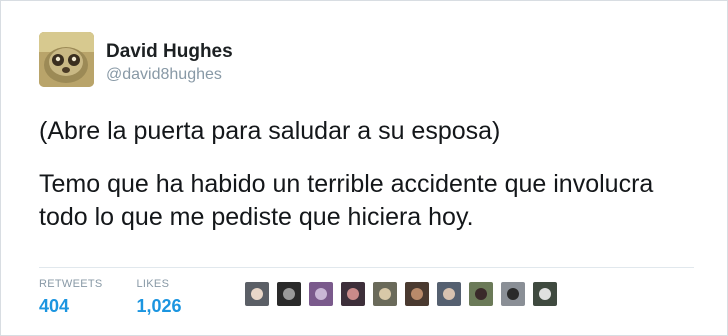 Image resolution: width=728 pixels, height=336 pixels. What do you see at coordinates (127, 297) in the screenshot?
I see `tweet-stats: RETWEETS 404 LIKES 1,026` at bounding box center [127, 297].